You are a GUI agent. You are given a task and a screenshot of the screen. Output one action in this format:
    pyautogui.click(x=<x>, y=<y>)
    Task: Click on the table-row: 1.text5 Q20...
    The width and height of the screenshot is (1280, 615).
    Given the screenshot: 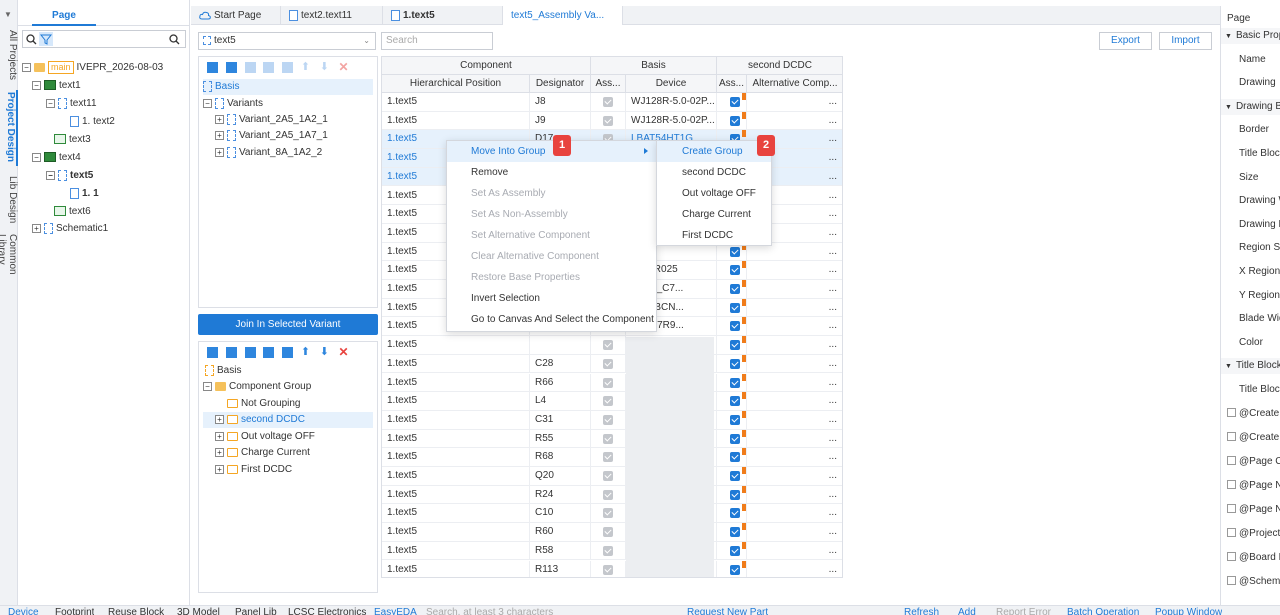 What is the action you would take?
    pyautogui.click(x=612, y=476)
    